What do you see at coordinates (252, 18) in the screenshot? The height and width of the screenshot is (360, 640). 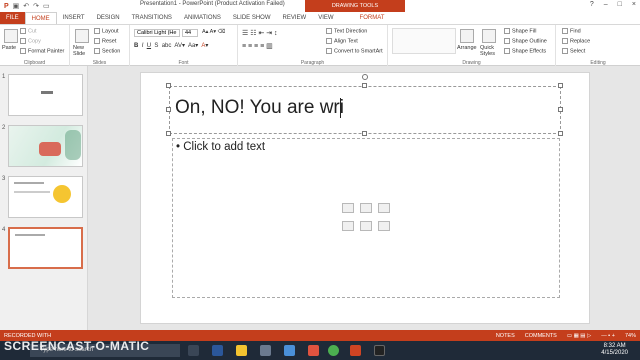 I see `tab-slide-show: SLIDE SHOW` at bounding box center [252, 18].